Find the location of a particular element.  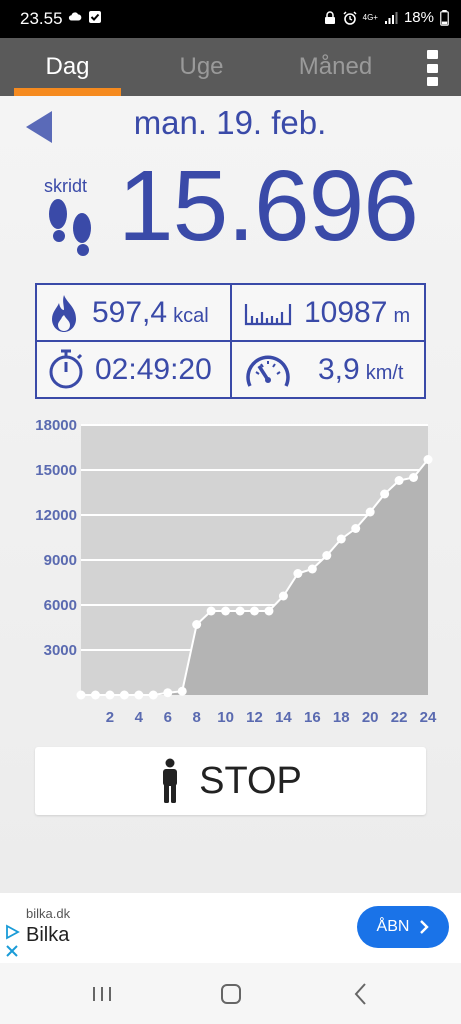

ad-open-button-label: ÅBN is located at coordinates (393, 926).